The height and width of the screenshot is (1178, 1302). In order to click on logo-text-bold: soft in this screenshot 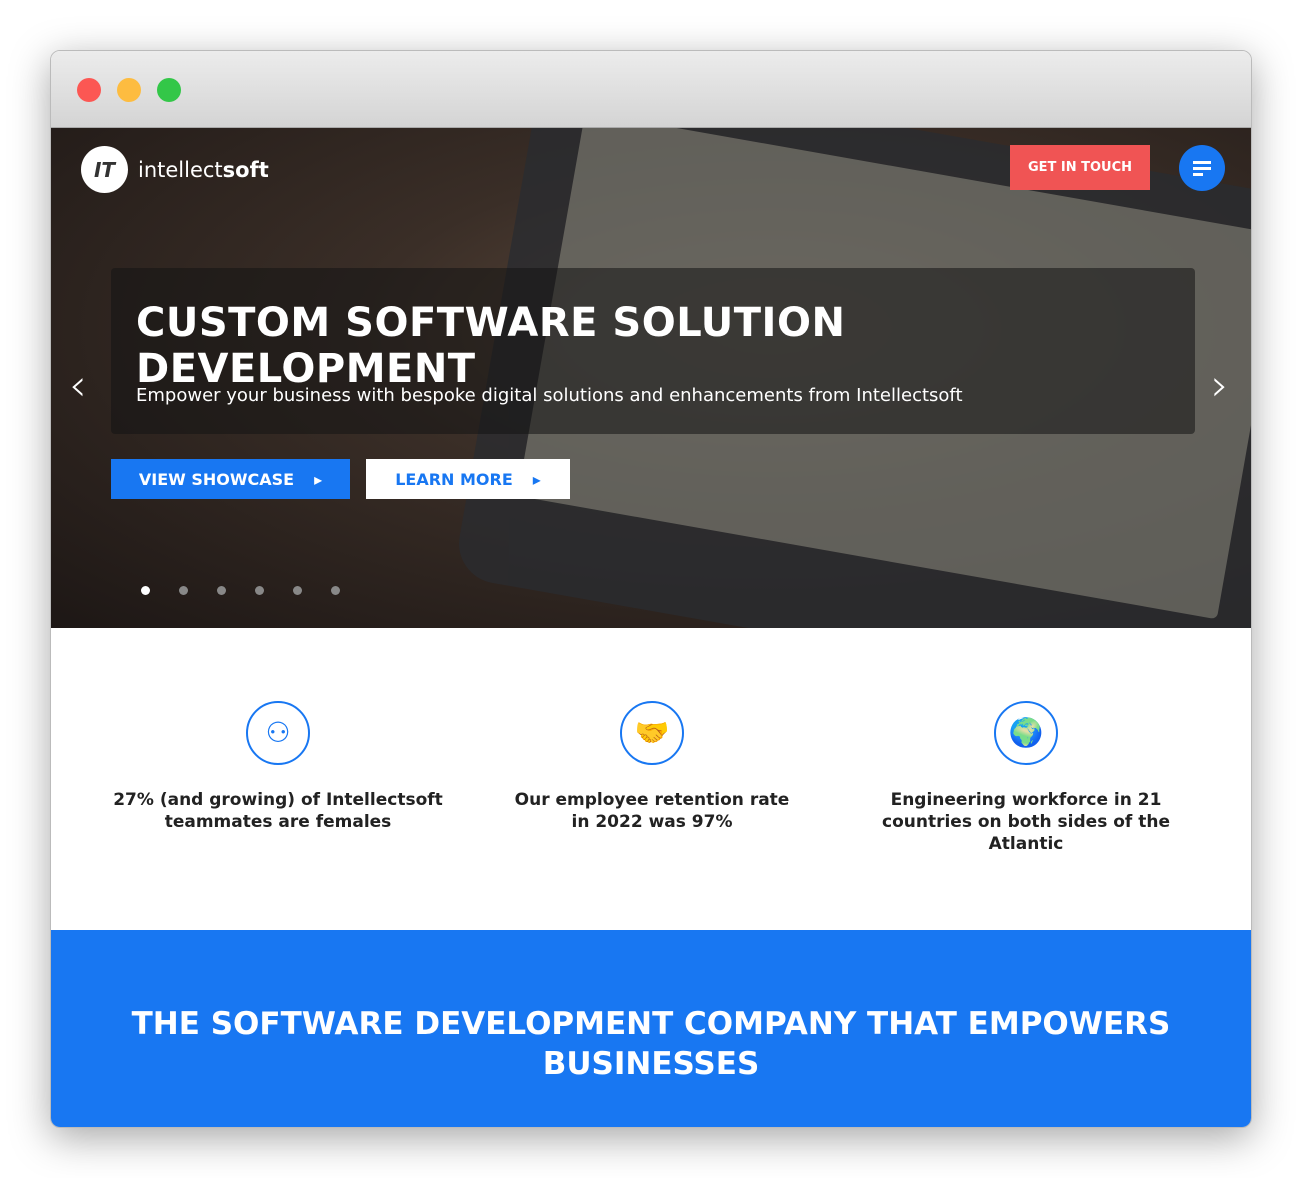, I will do `click(245, 169)`.